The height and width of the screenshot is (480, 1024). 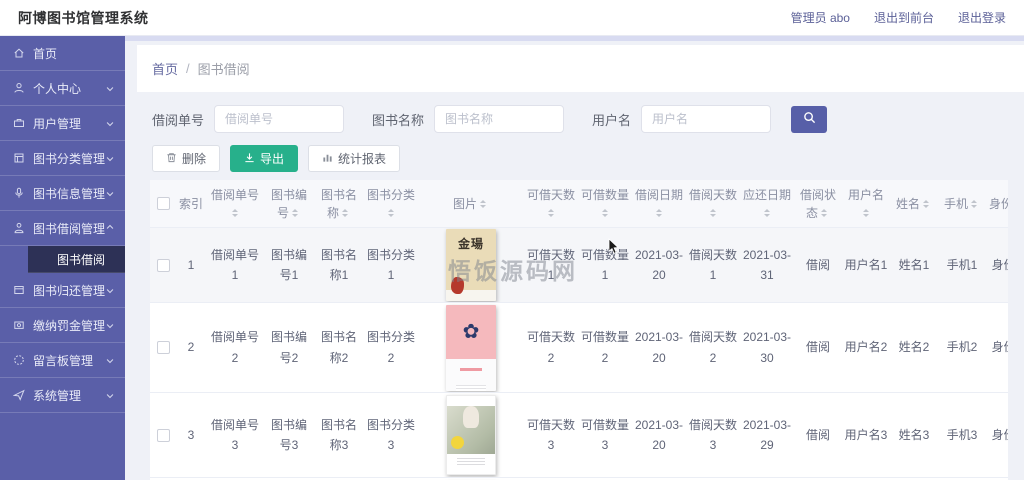 What do you see at coordinates (706, 119) in the screenshot?
I see `username-input` at bounding box center [706, 119].